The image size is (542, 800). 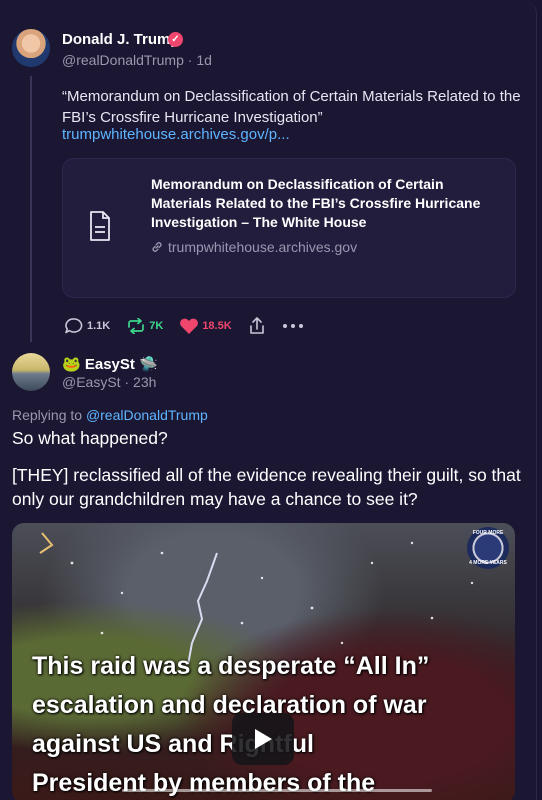 What do you see at coordinates (31, 209) in the screenshot?
I see `thread-line` at bounding box center [31, 209].